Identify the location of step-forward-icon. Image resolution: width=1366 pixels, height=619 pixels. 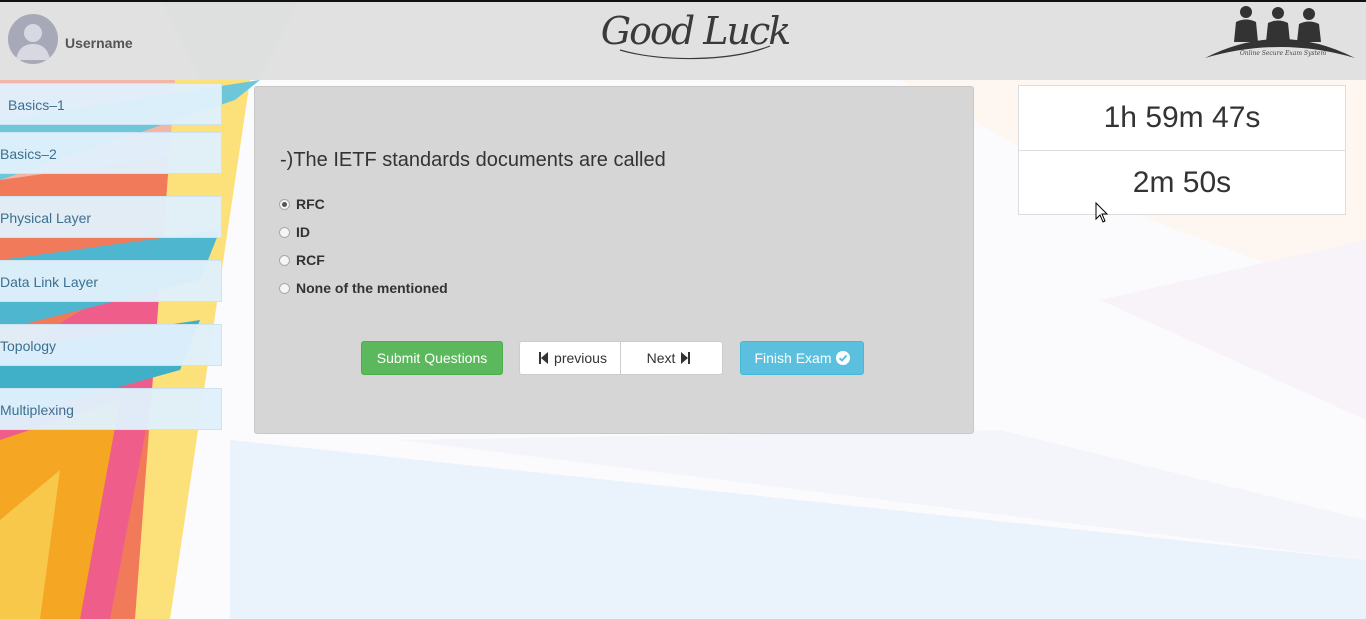
(686, 358).